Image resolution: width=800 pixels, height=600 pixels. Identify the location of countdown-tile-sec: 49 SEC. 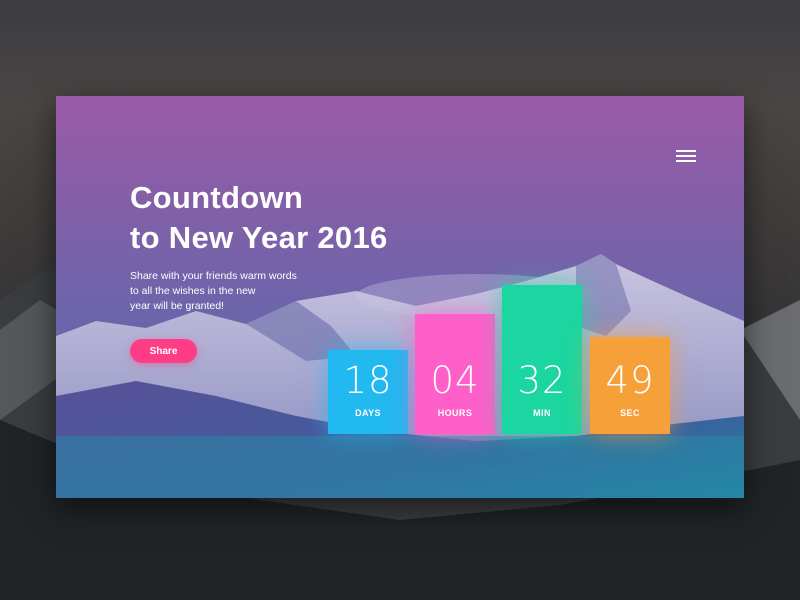
(630, 385).